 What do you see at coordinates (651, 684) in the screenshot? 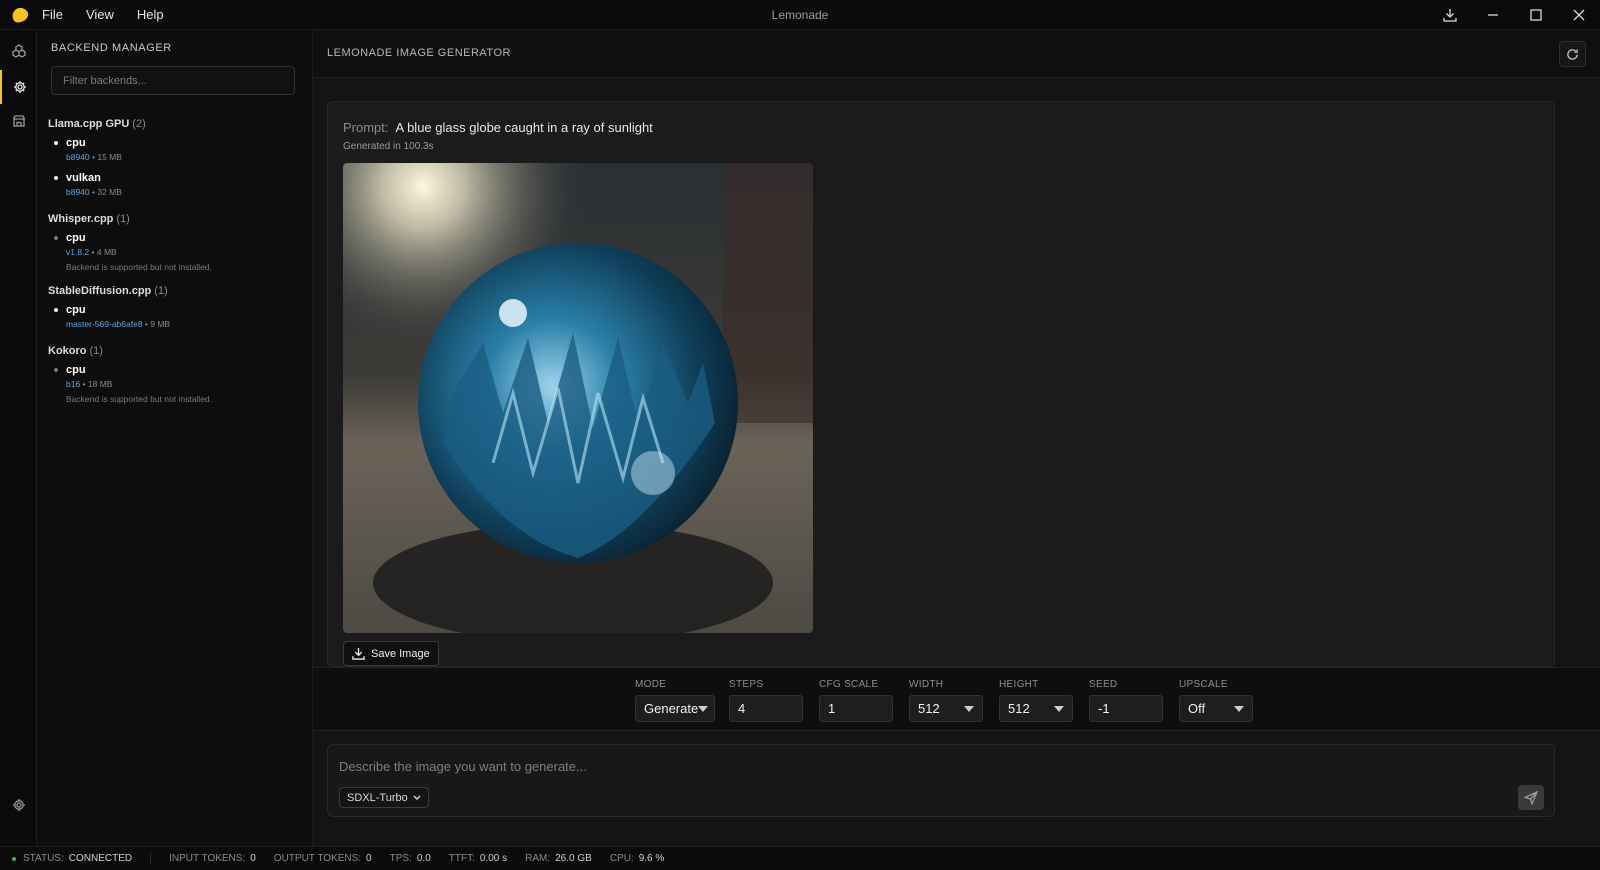
I see `mode-label: MODE` at bounding box center [651, 684].